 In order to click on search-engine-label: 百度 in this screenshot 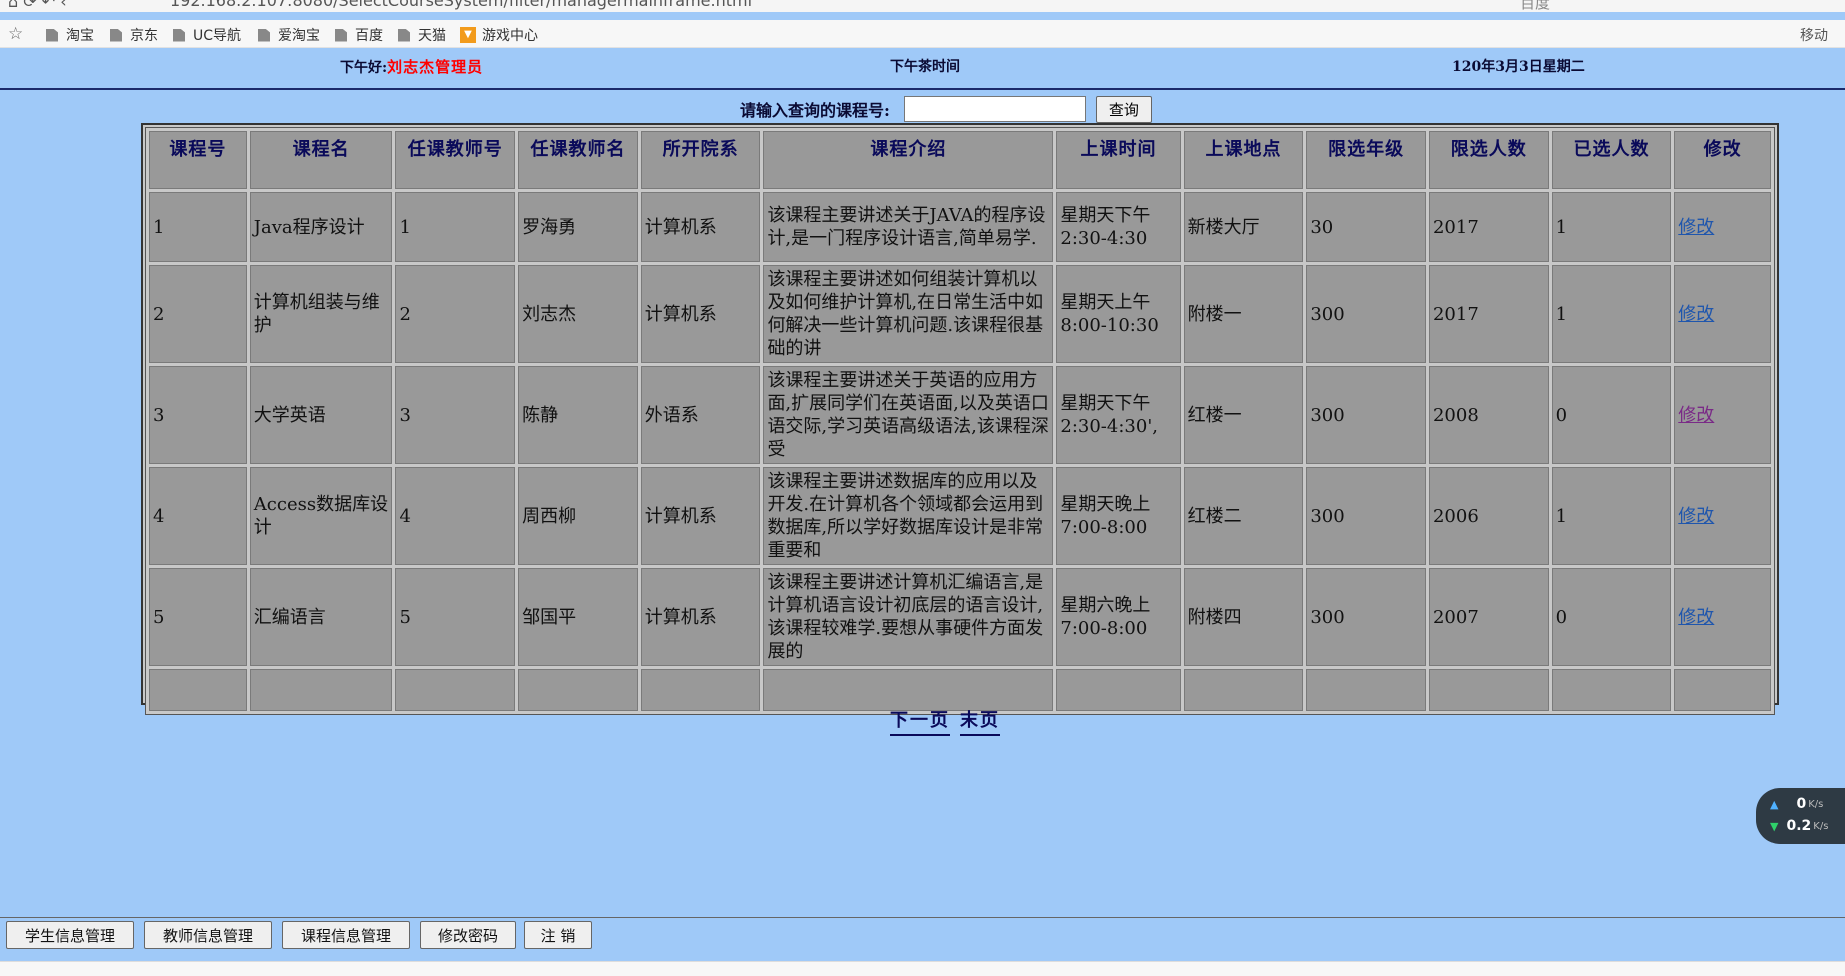, I will do `click(1535, 6)`.